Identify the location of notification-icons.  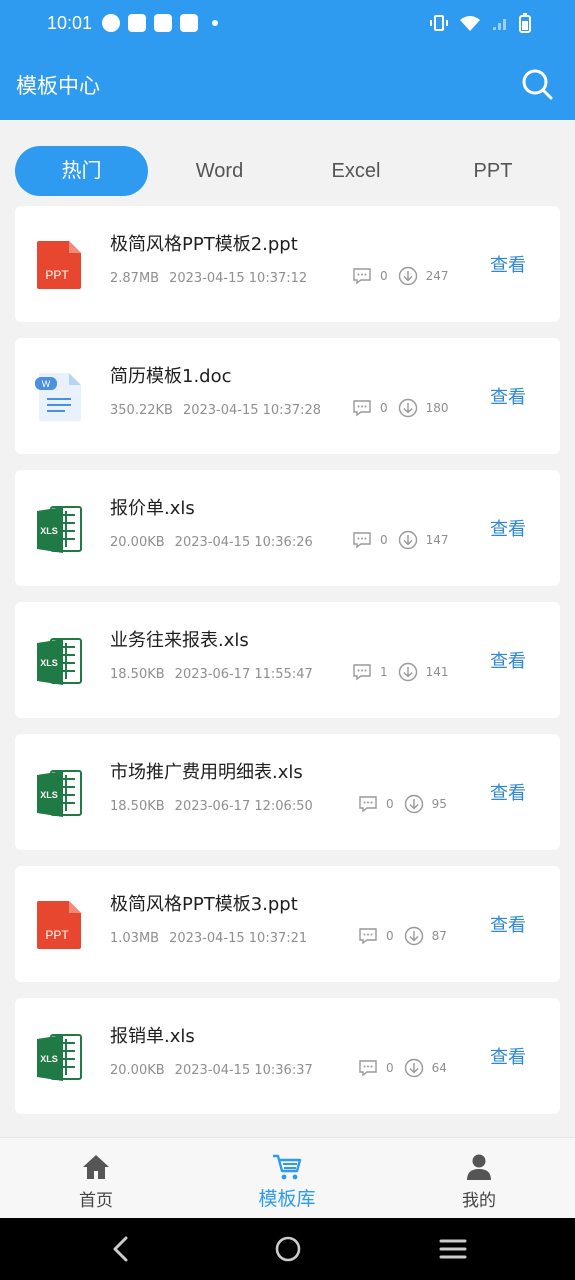
(160, 23).